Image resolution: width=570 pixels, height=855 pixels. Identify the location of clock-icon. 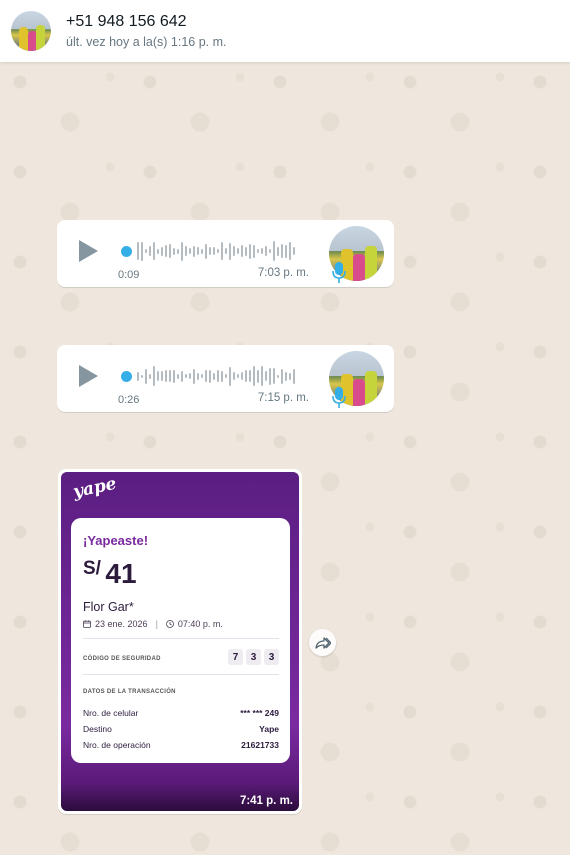
(170, 624).